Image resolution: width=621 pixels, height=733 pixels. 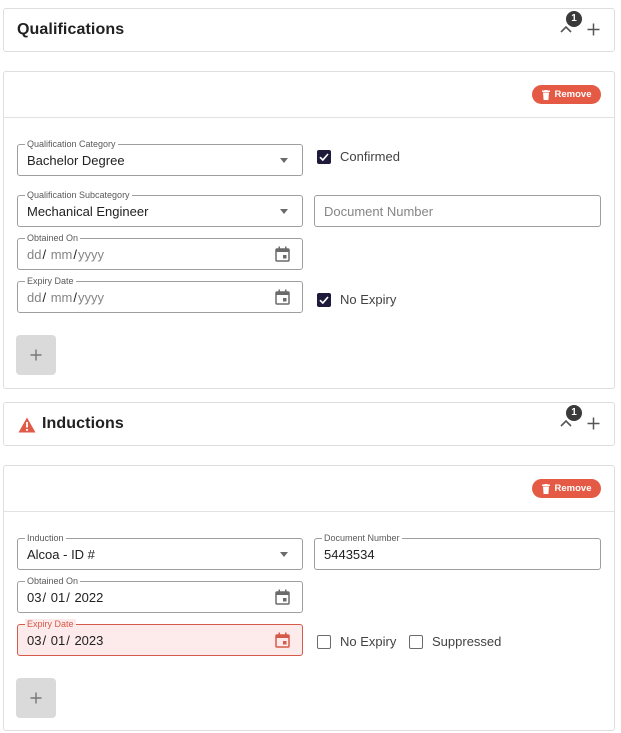 What do you see at coordinates (309, 424) in the screenshot?
I see `inductions-section-header: Inductions 1` at bounding box center [309, 424].